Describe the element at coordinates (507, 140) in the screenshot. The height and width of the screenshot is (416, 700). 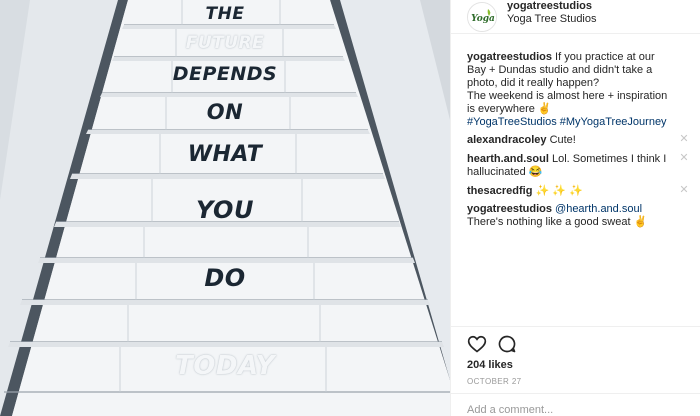
I see `comment-username: alexandracoley` at that location.